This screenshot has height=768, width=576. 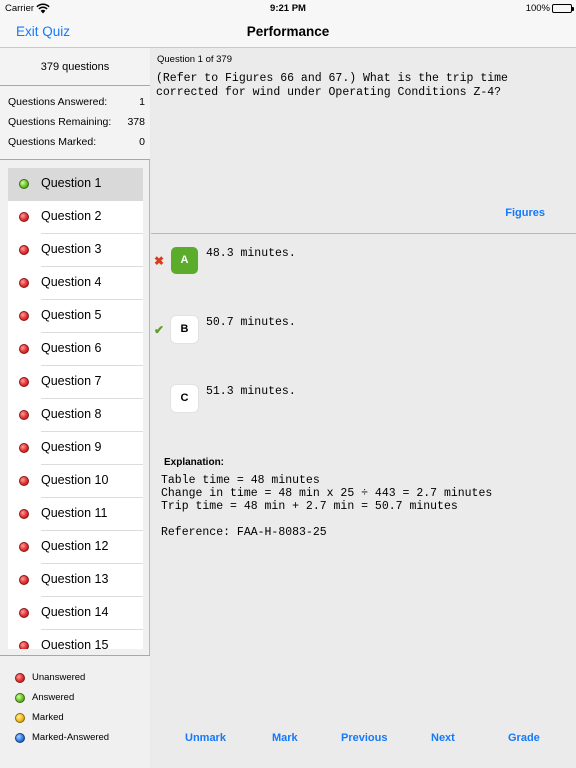 I want to click on bottom-toolbar: Unmark Mark Previous Next Grade, so click(x=363, y=744).